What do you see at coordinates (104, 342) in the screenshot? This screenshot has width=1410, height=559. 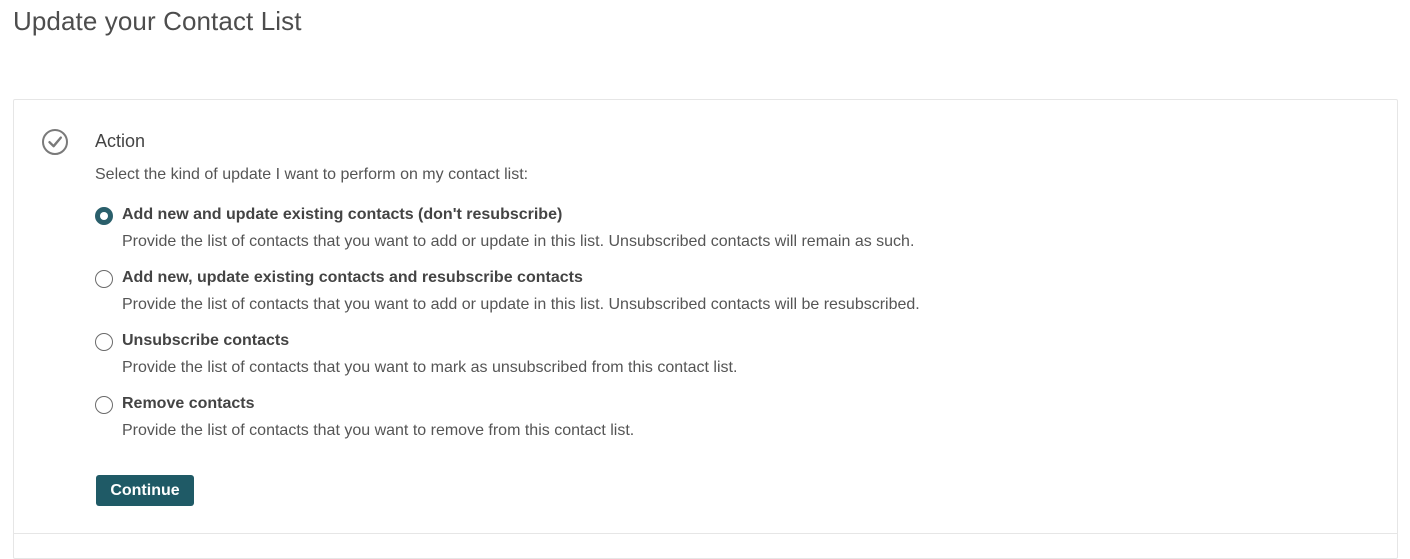 I see `radio-unsubscribe` at bounding box center [104, 342].